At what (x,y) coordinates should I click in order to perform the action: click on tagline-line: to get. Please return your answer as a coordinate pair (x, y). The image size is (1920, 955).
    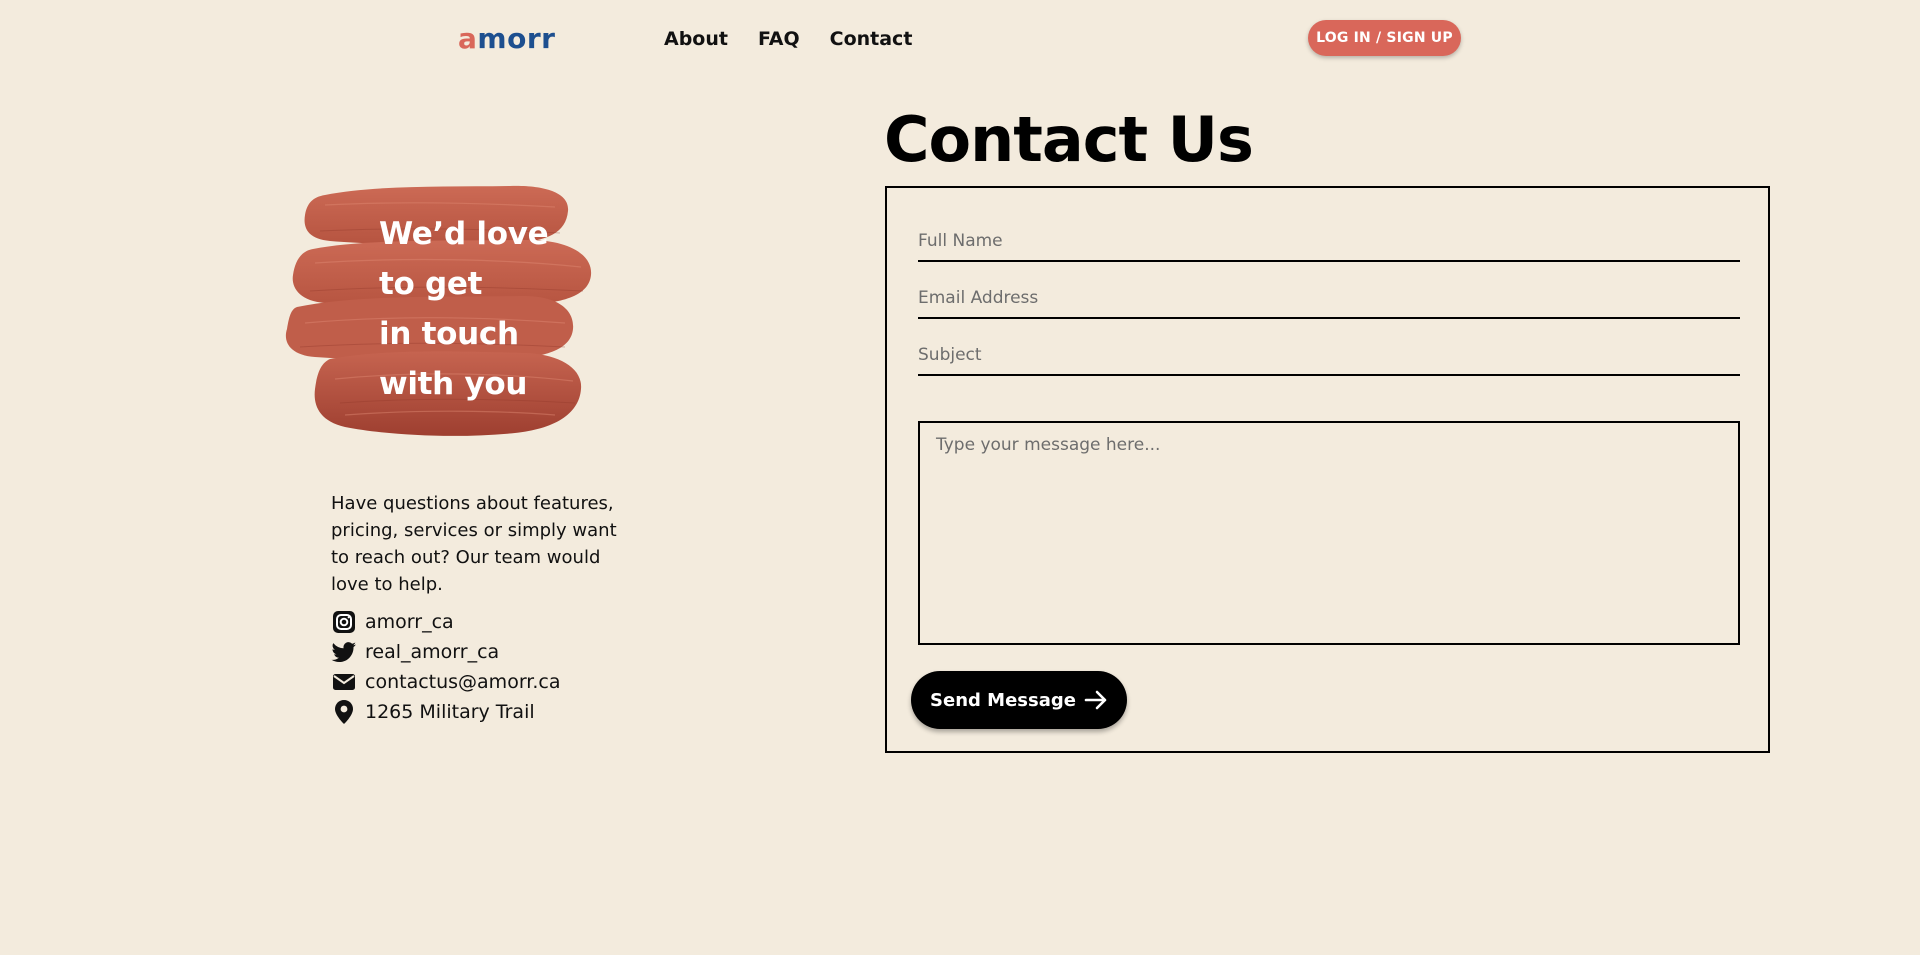
    Looking at the image, I should click on (431, 284).